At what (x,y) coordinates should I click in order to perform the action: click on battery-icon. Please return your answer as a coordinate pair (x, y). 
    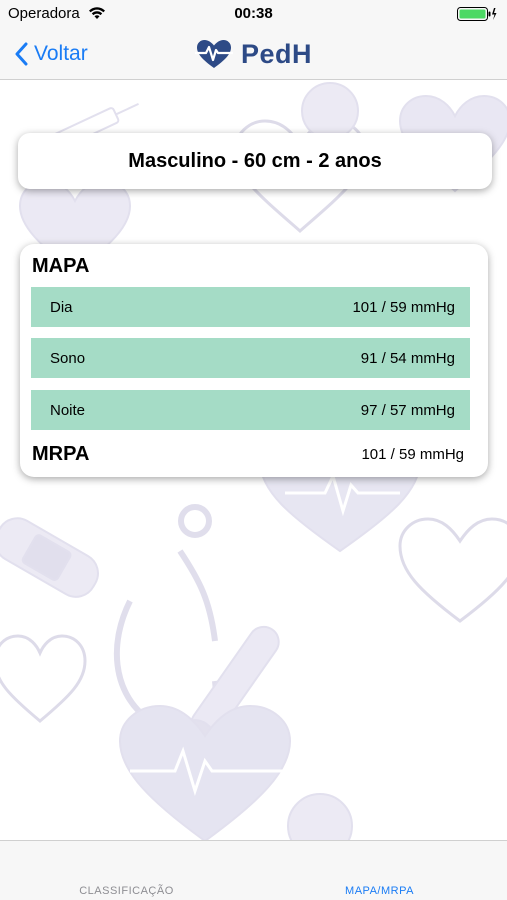
    Looking at the image, I should click on (477, 16).